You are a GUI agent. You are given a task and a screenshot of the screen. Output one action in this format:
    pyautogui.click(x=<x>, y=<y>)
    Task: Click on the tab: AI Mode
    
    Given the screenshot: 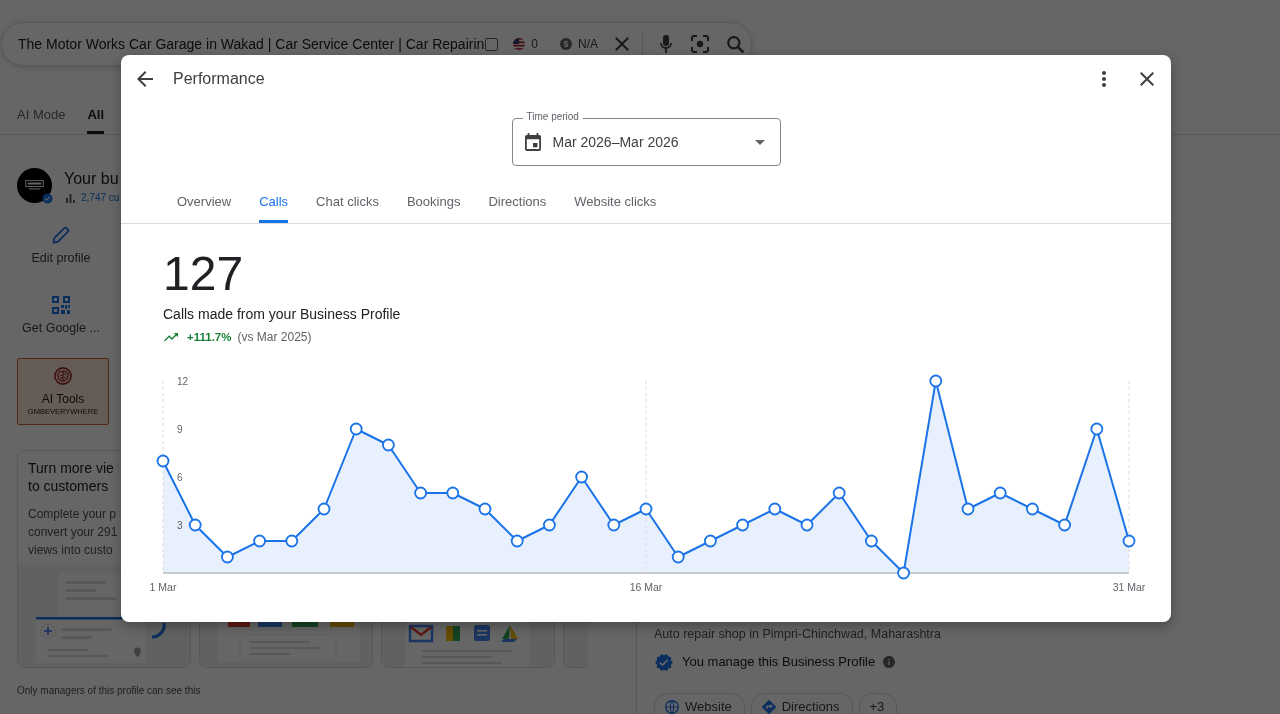 What is the action you would take?
    pyautogui.click(x=41, y=120)
    